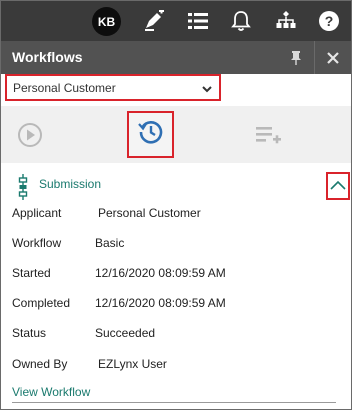 Image resolution: width=352 pixels, height=410 pixels. I want to click on bell-icon, so click(241, 21).